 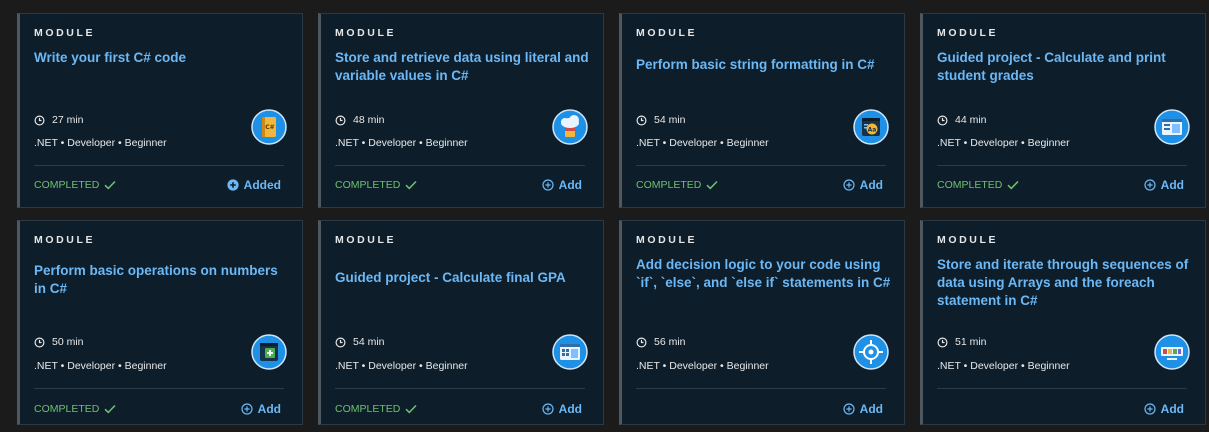 What do you see at coordinates (254, 185) in the screenshot?
I see `added-button: Added` at bounding box center [254, 185].